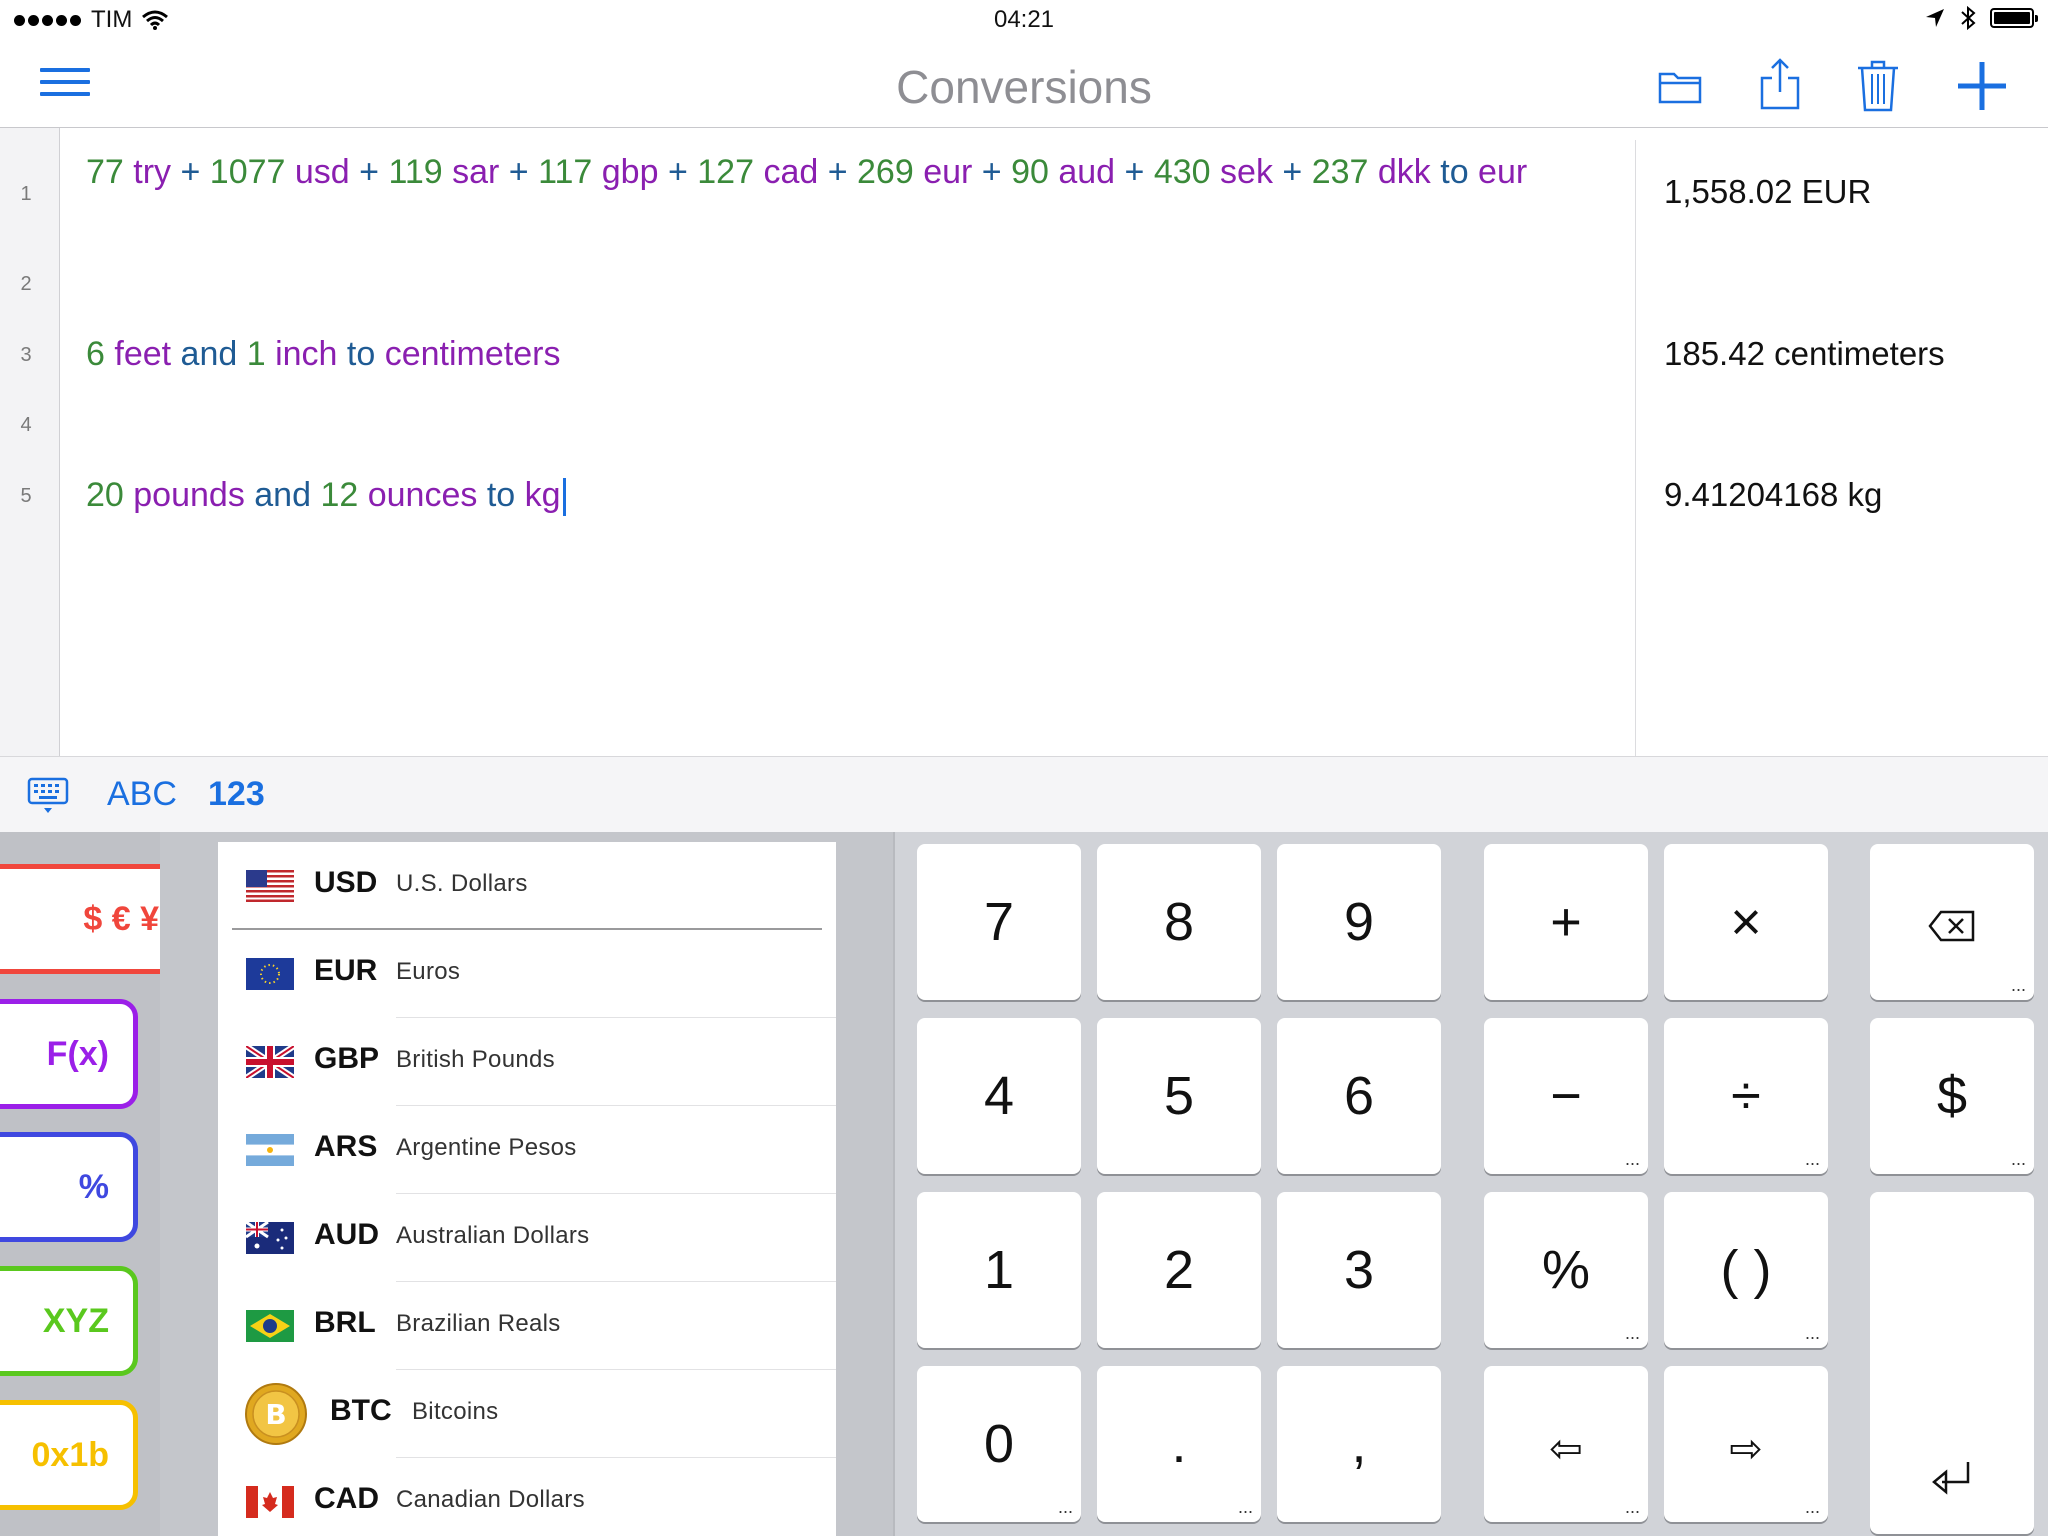 The height and width of the screenshot is (1536, 2048). What do you see at coordinates (26, 355) in the screenshot?
I see `line-number: 3` at bounding box center [26, 355].